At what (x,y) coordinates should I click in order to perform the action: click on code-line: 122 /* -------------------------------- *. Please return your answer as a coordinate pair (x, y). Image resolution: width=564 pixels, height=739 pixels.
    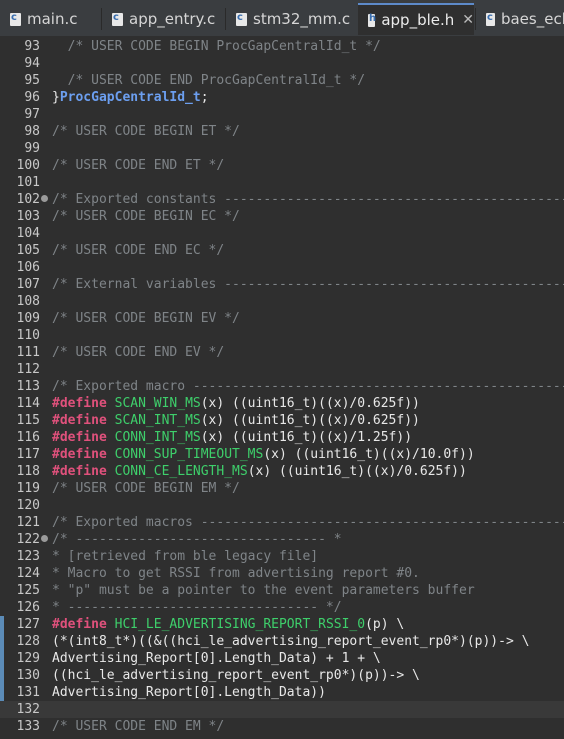
    Looking at the image, I should click on (282, 539).